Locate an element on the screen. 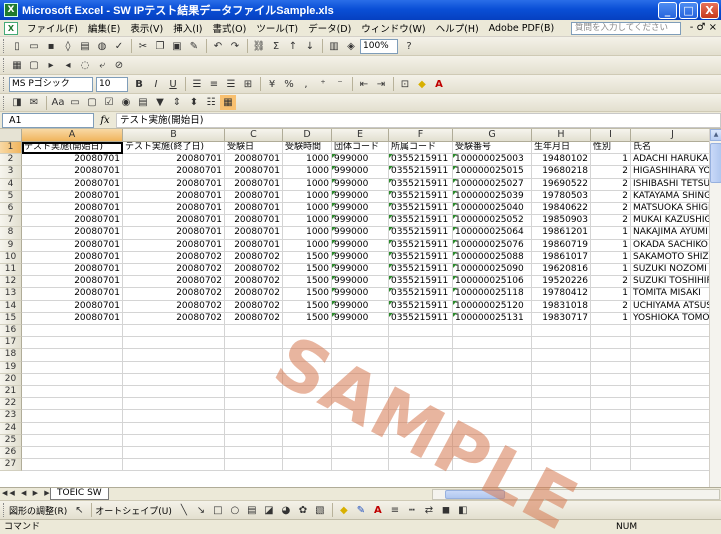  cell-j16 is located at coordinates (670, 331).